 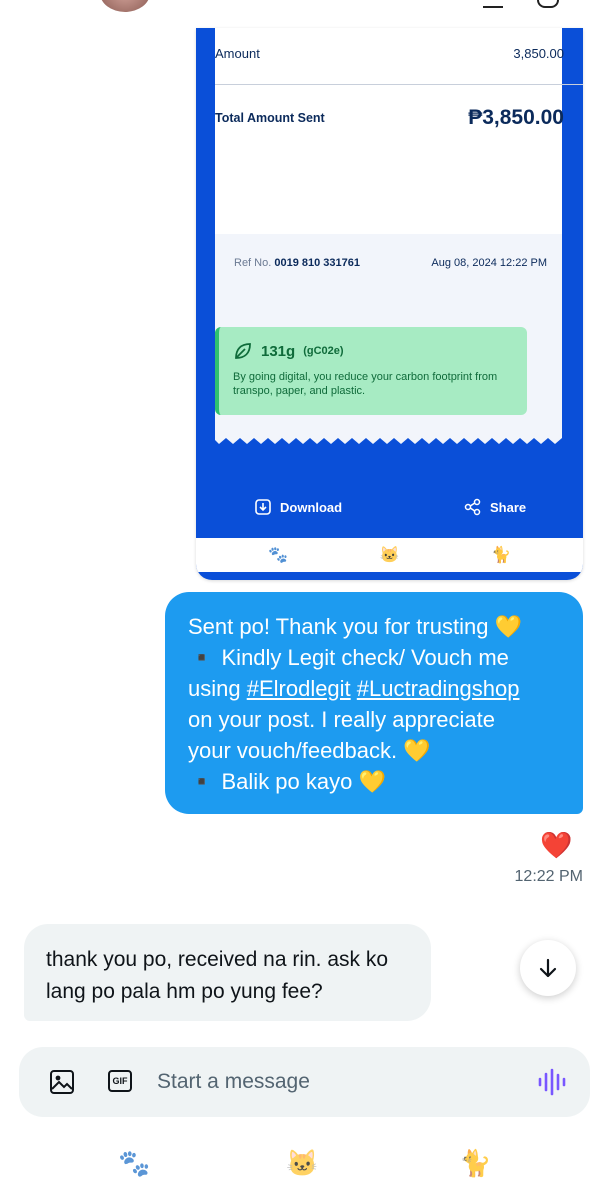 What do you see at coordinates (309, 750) in the screenshot?
I see `sent-line-5: your vouch/feedback. 💛` at bounding box center [309, 750].